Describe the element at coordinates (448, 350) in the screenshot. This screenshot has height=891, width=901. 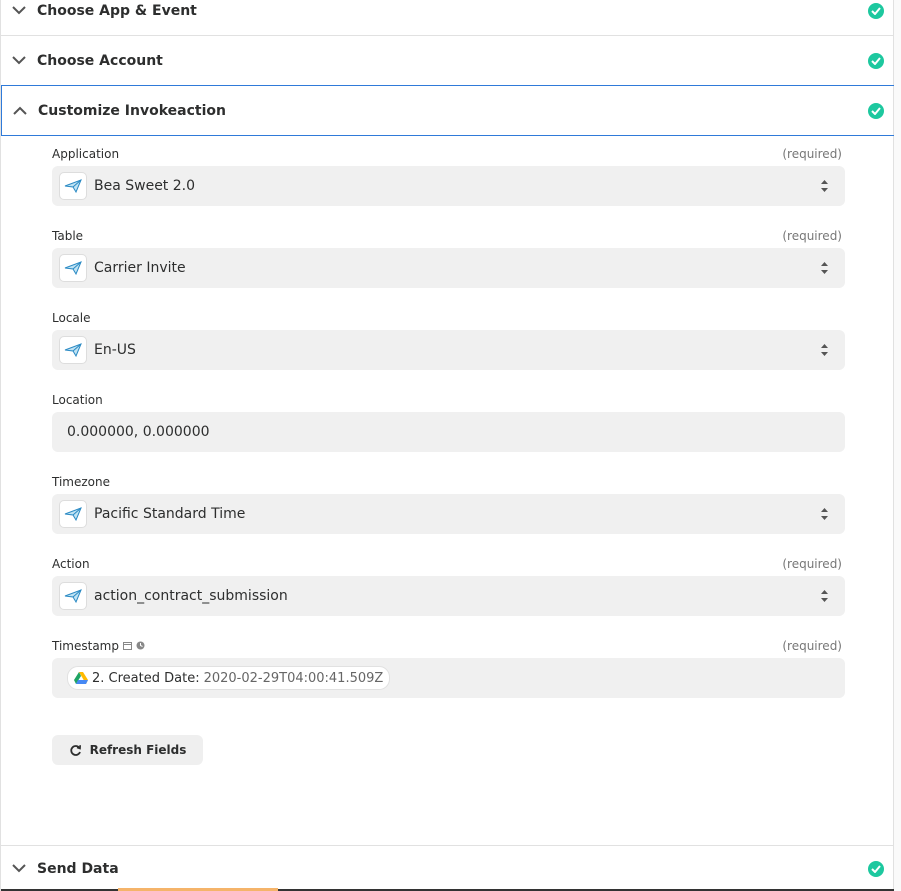
I see `locale-select: En-US` at that location.